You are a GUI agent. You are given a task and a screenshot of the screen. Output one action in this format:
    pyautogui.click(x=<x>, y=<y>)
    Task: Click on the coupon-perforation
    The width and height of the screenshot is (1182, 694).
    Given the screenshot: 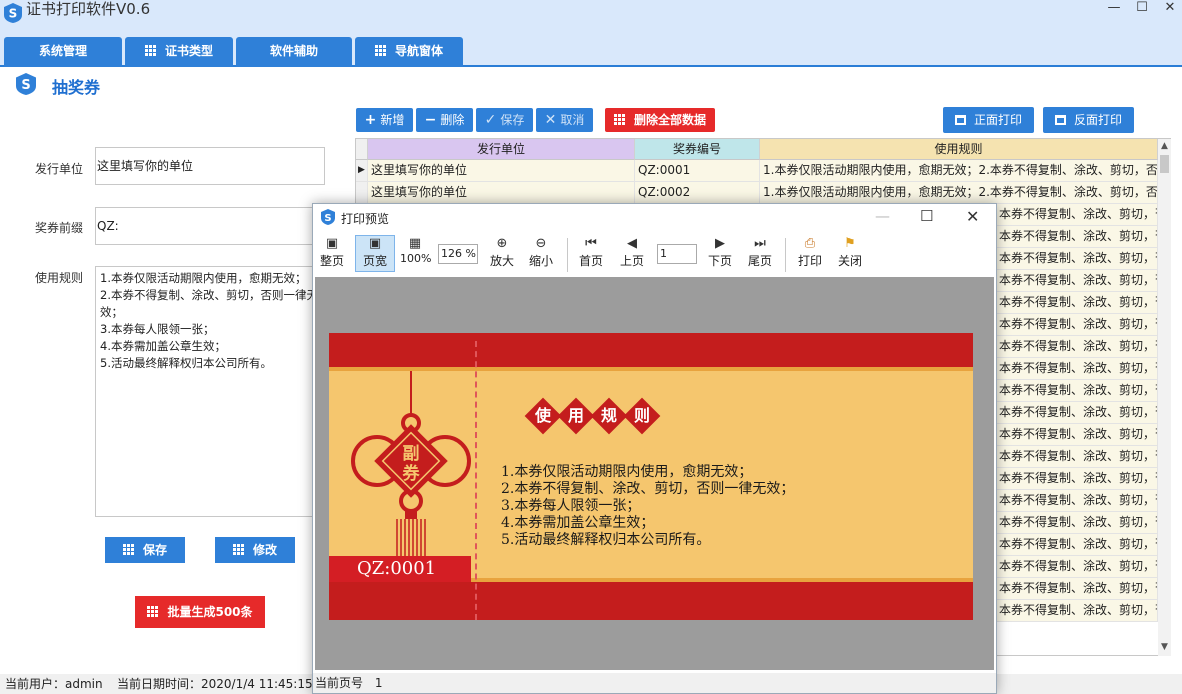 What is the action you would take?
    pyautogui.click(x=476, y=480)
    